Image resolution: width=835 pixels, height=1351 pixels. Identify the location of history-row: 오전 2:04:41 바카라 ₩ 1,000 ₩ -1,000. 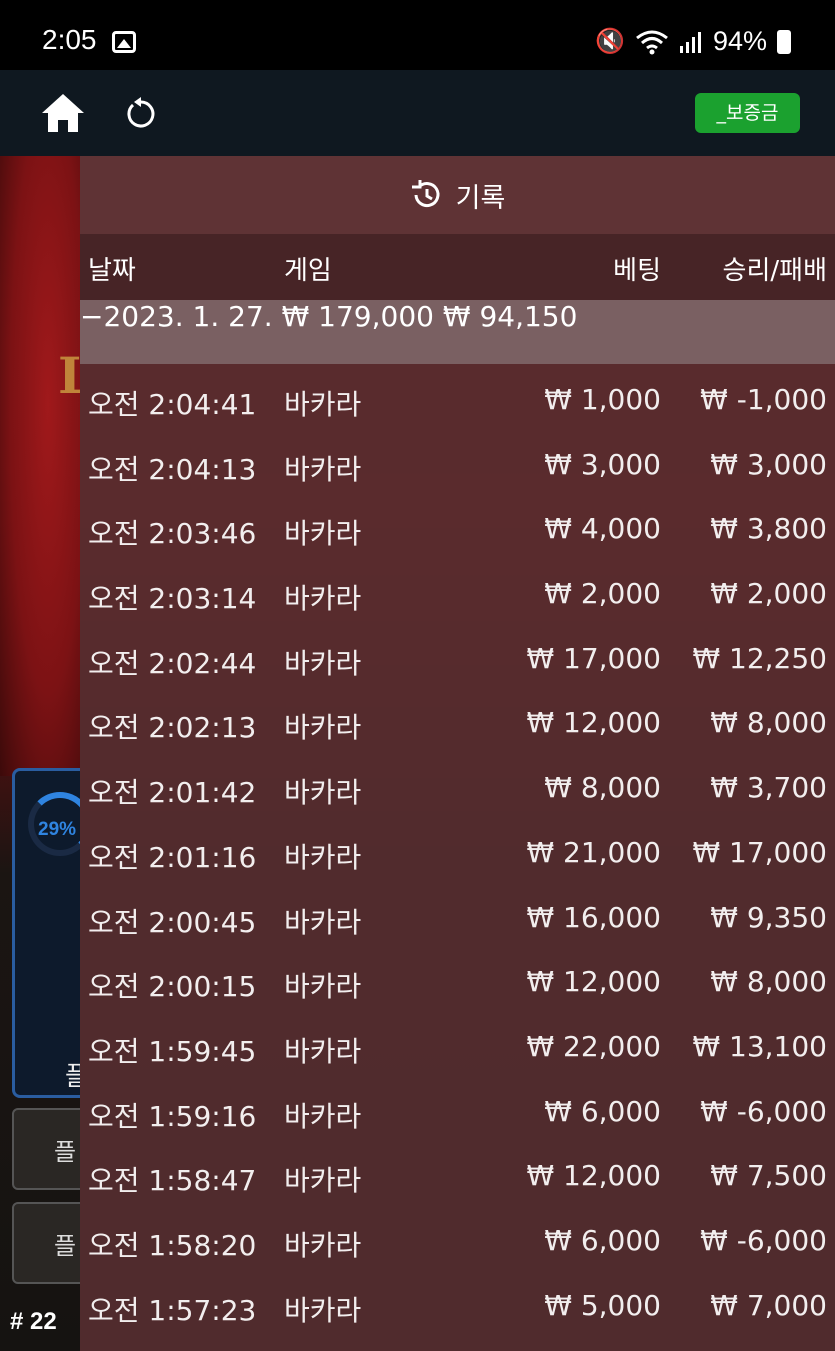
(457, 396).